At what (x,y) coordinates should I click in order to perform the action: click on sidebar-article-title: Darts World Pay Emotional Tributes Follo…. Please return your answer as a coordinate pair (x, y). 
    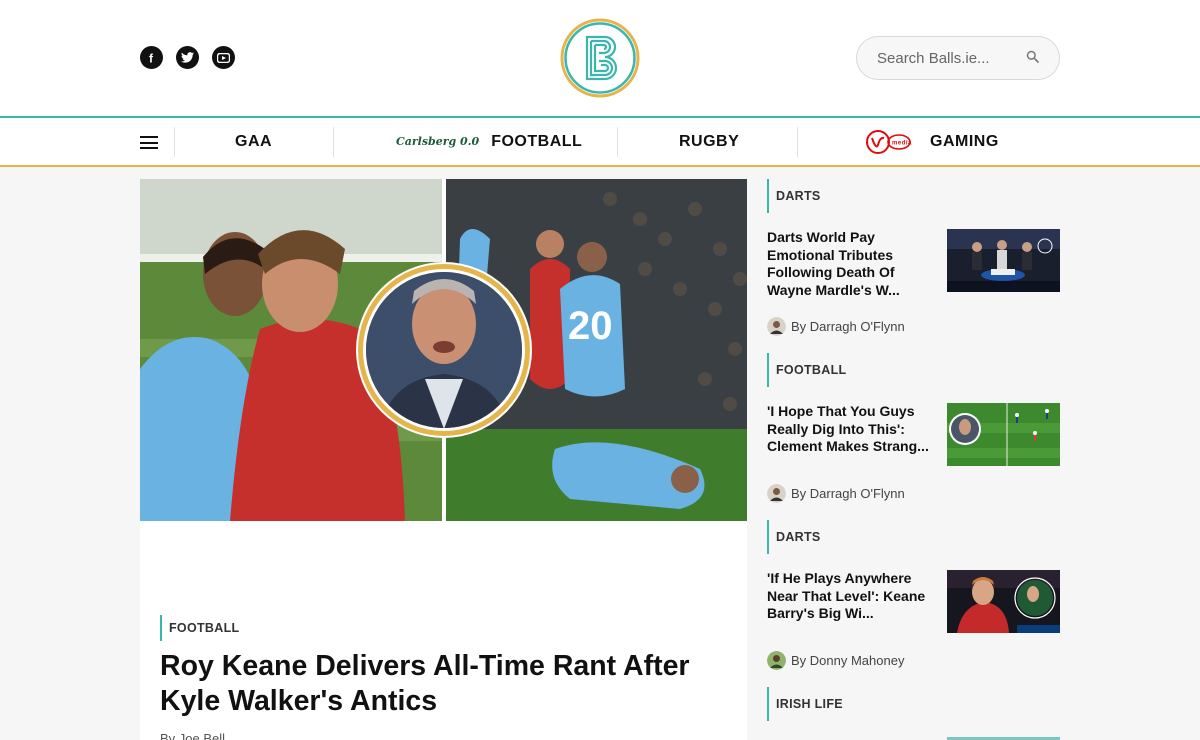
    Looking at the image, I should click on (854, 264).